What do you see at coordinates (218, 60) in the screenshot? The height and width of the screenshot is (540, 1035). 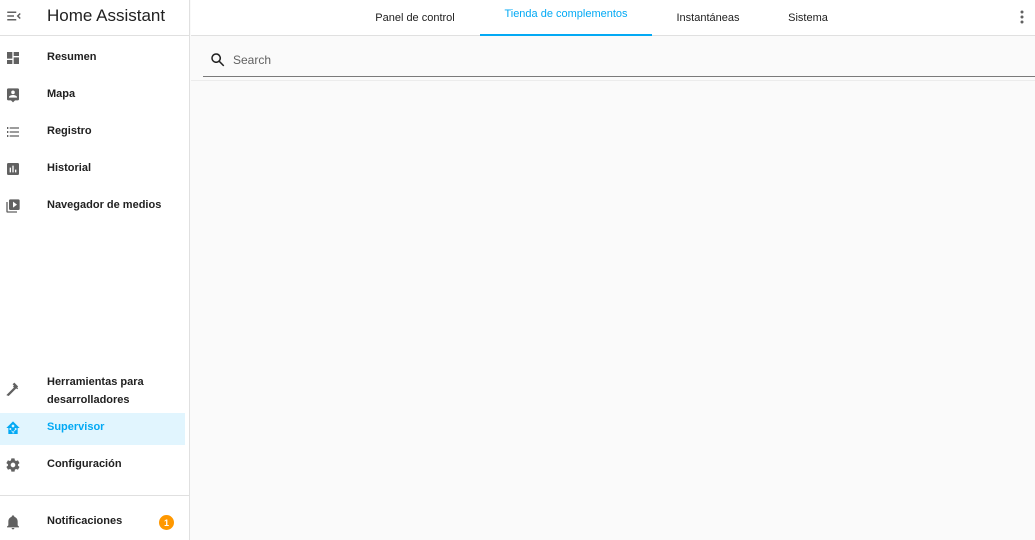 I see `search-icon` at bounding box center [218, 60].